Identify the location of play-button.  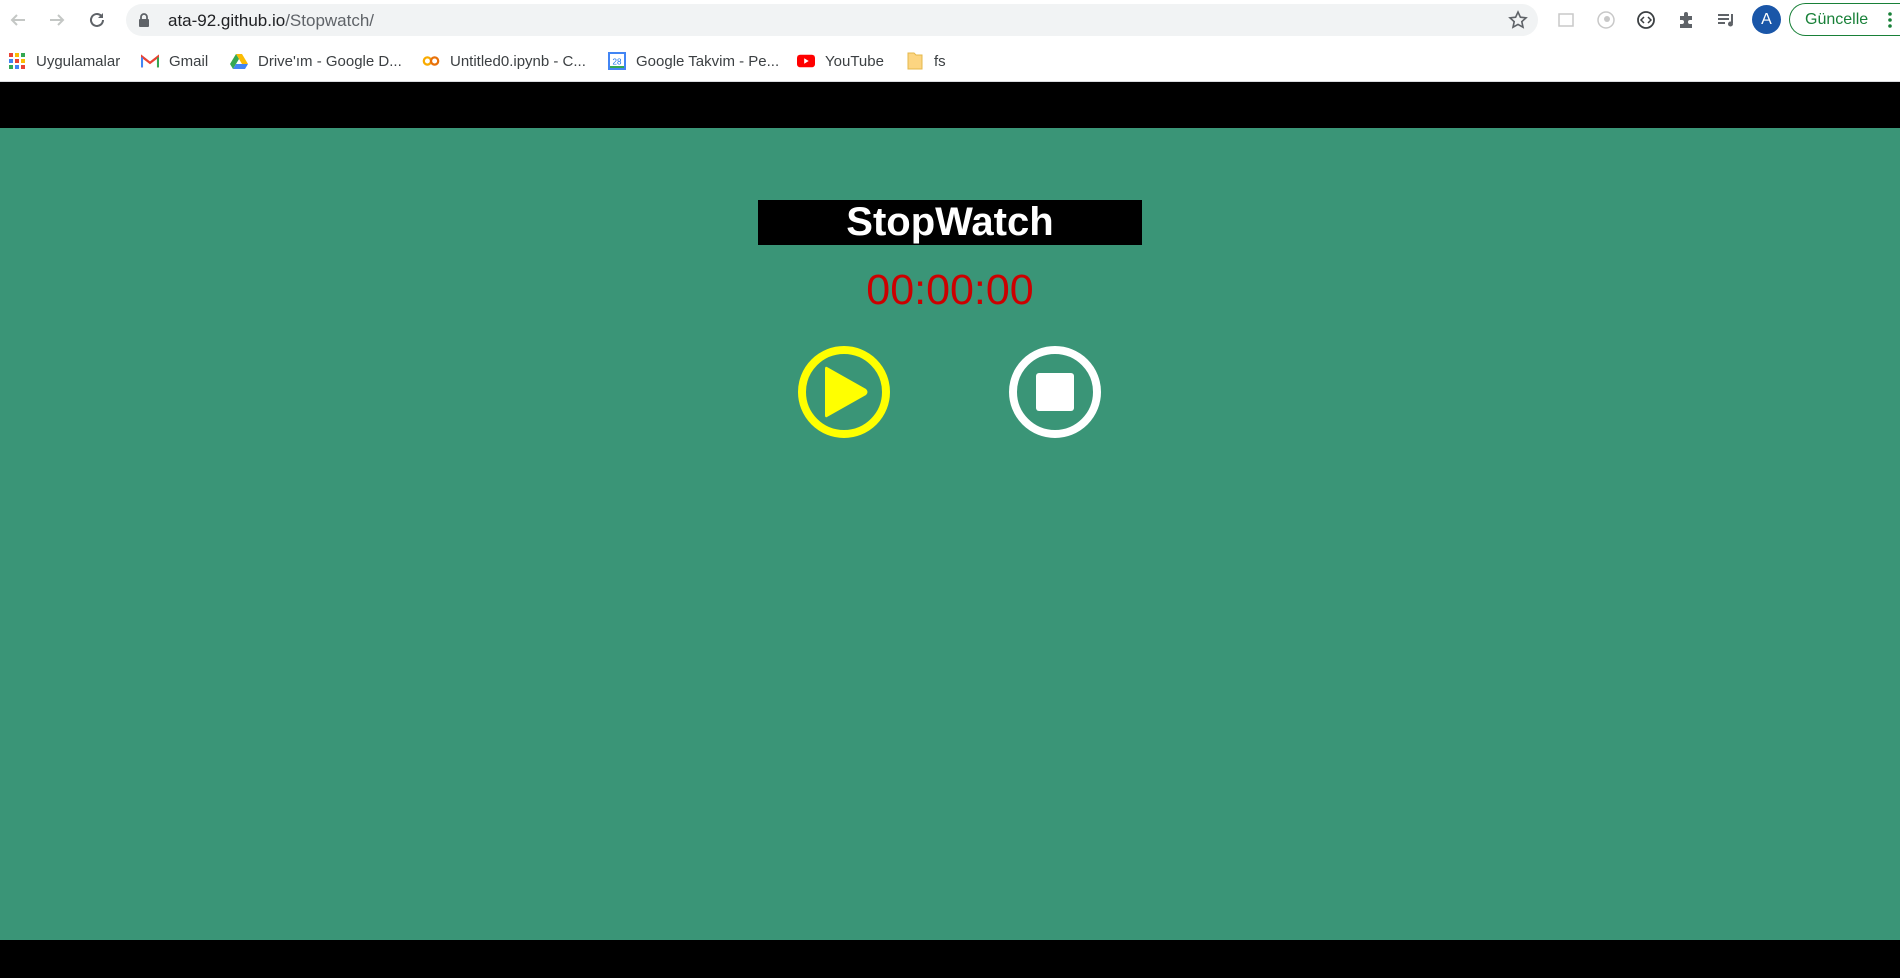
(844, 392).